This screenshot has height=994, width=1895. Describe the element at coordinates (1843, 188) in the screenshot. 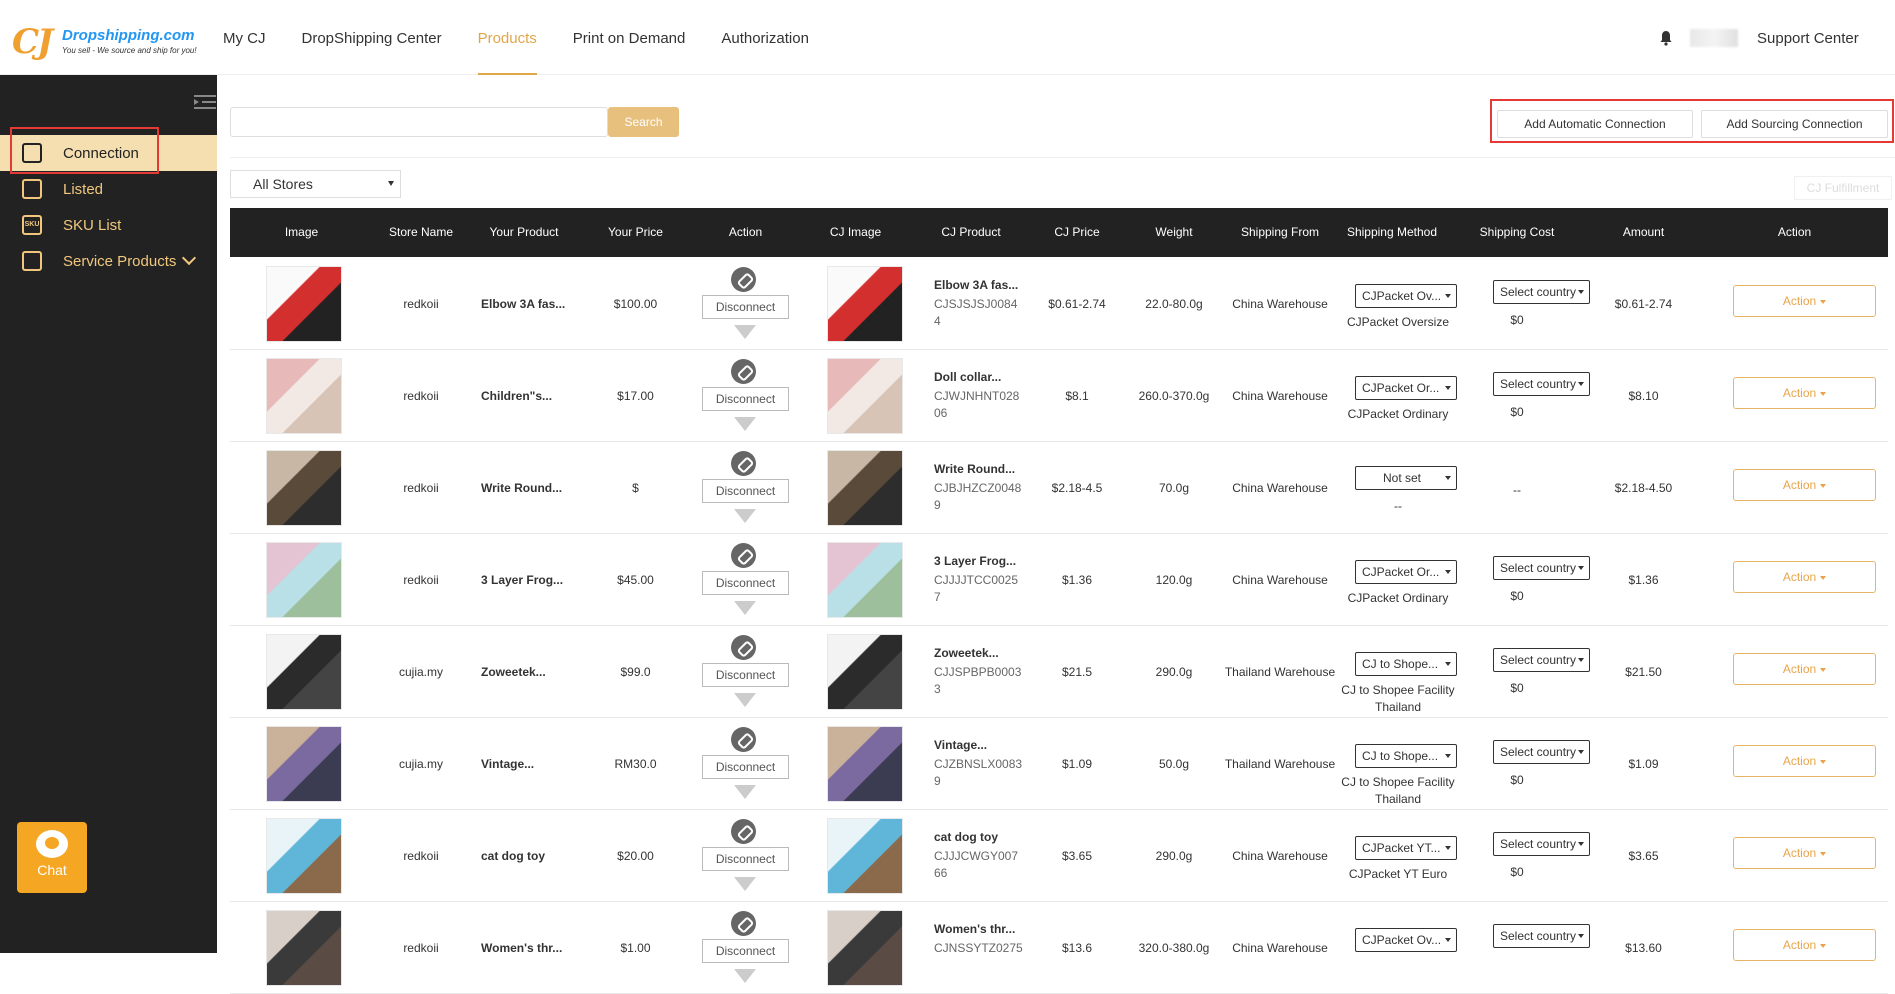

I see `cj-fulfillment-button: CJ Fulfillment` at that location.